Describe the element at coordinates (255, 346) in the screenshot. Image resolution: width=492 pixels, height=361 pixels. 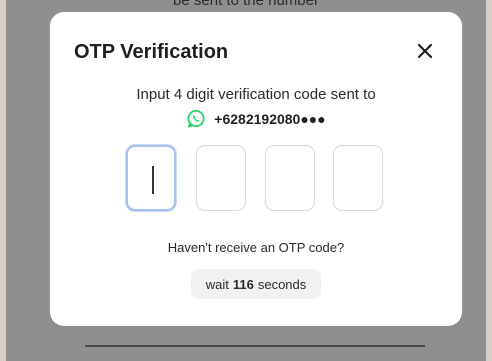
I see `background-divider` at that location.